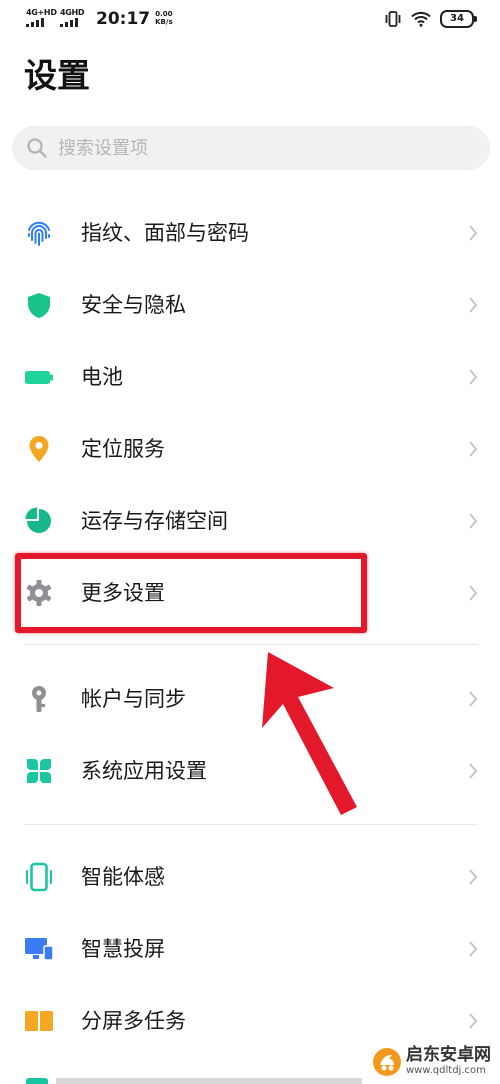 The width and height of the screenshot is (500, 1084). What do you see at coordinates (446, 1070) in the screenshot?
I see `watermark-url: www.qdltdj.com` at bounding box center [446, 1070].